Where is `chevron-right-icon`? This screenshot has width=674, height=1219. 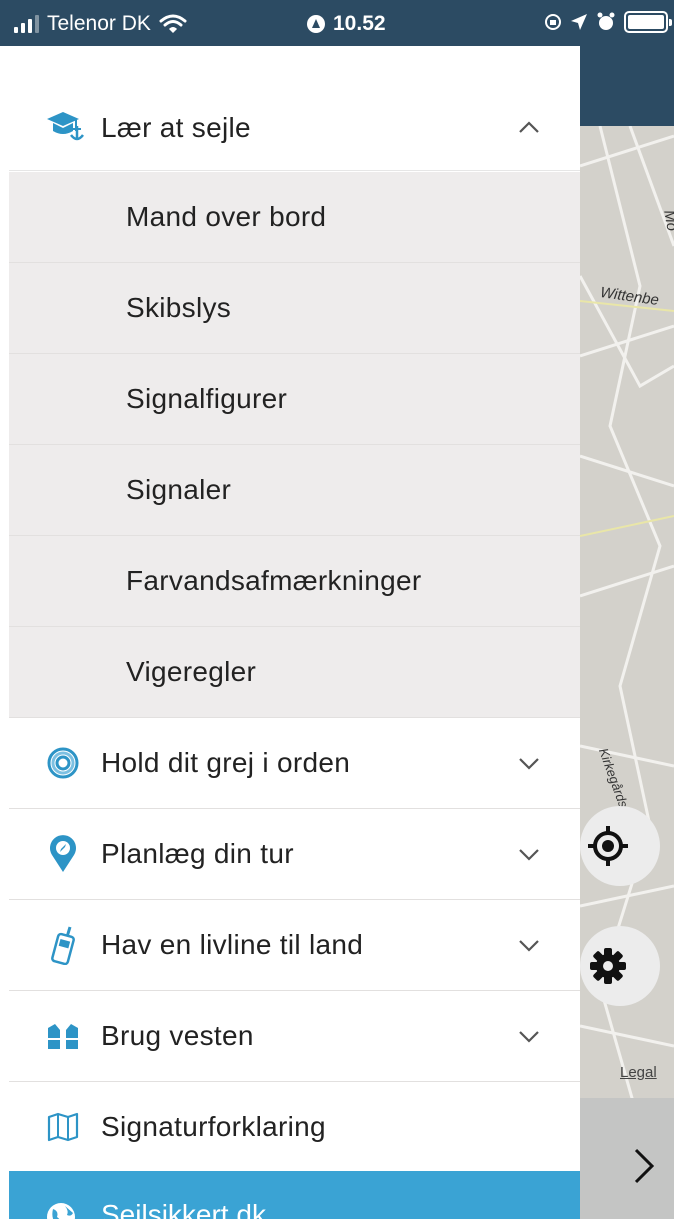 chevron-right-icon is located at coordinates (644, 1166).